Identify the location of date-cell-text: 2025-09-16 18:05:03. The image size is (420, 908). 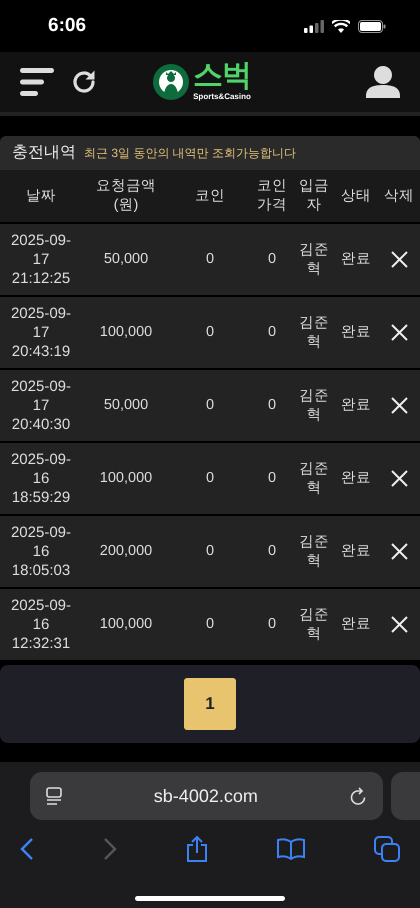
(41, 552).